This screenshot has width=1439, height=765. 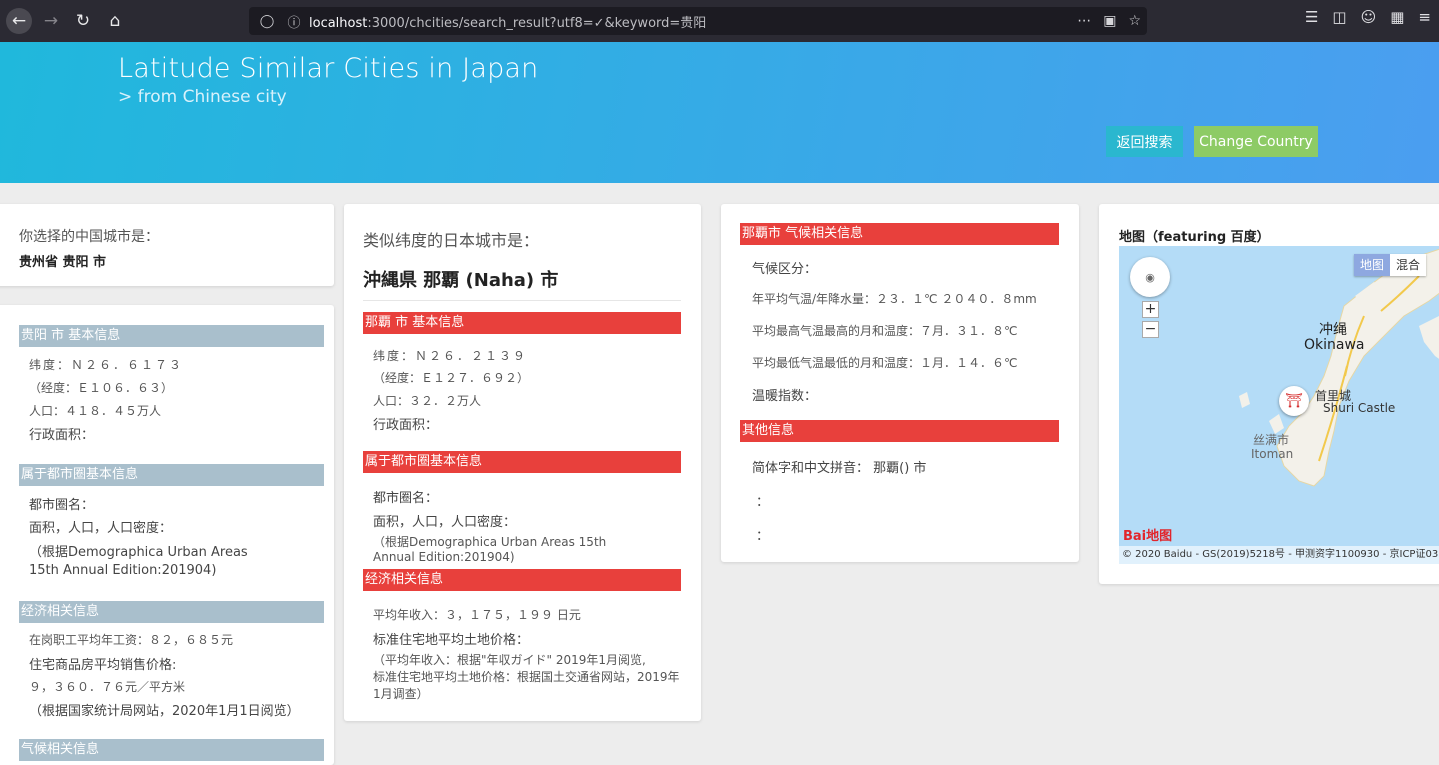 What do you see at coordinates (451, 378) in the screenshot?
I see `longitude-text: （经度：Ｅ１２７．６９２）` at bounding box center [451, 378].